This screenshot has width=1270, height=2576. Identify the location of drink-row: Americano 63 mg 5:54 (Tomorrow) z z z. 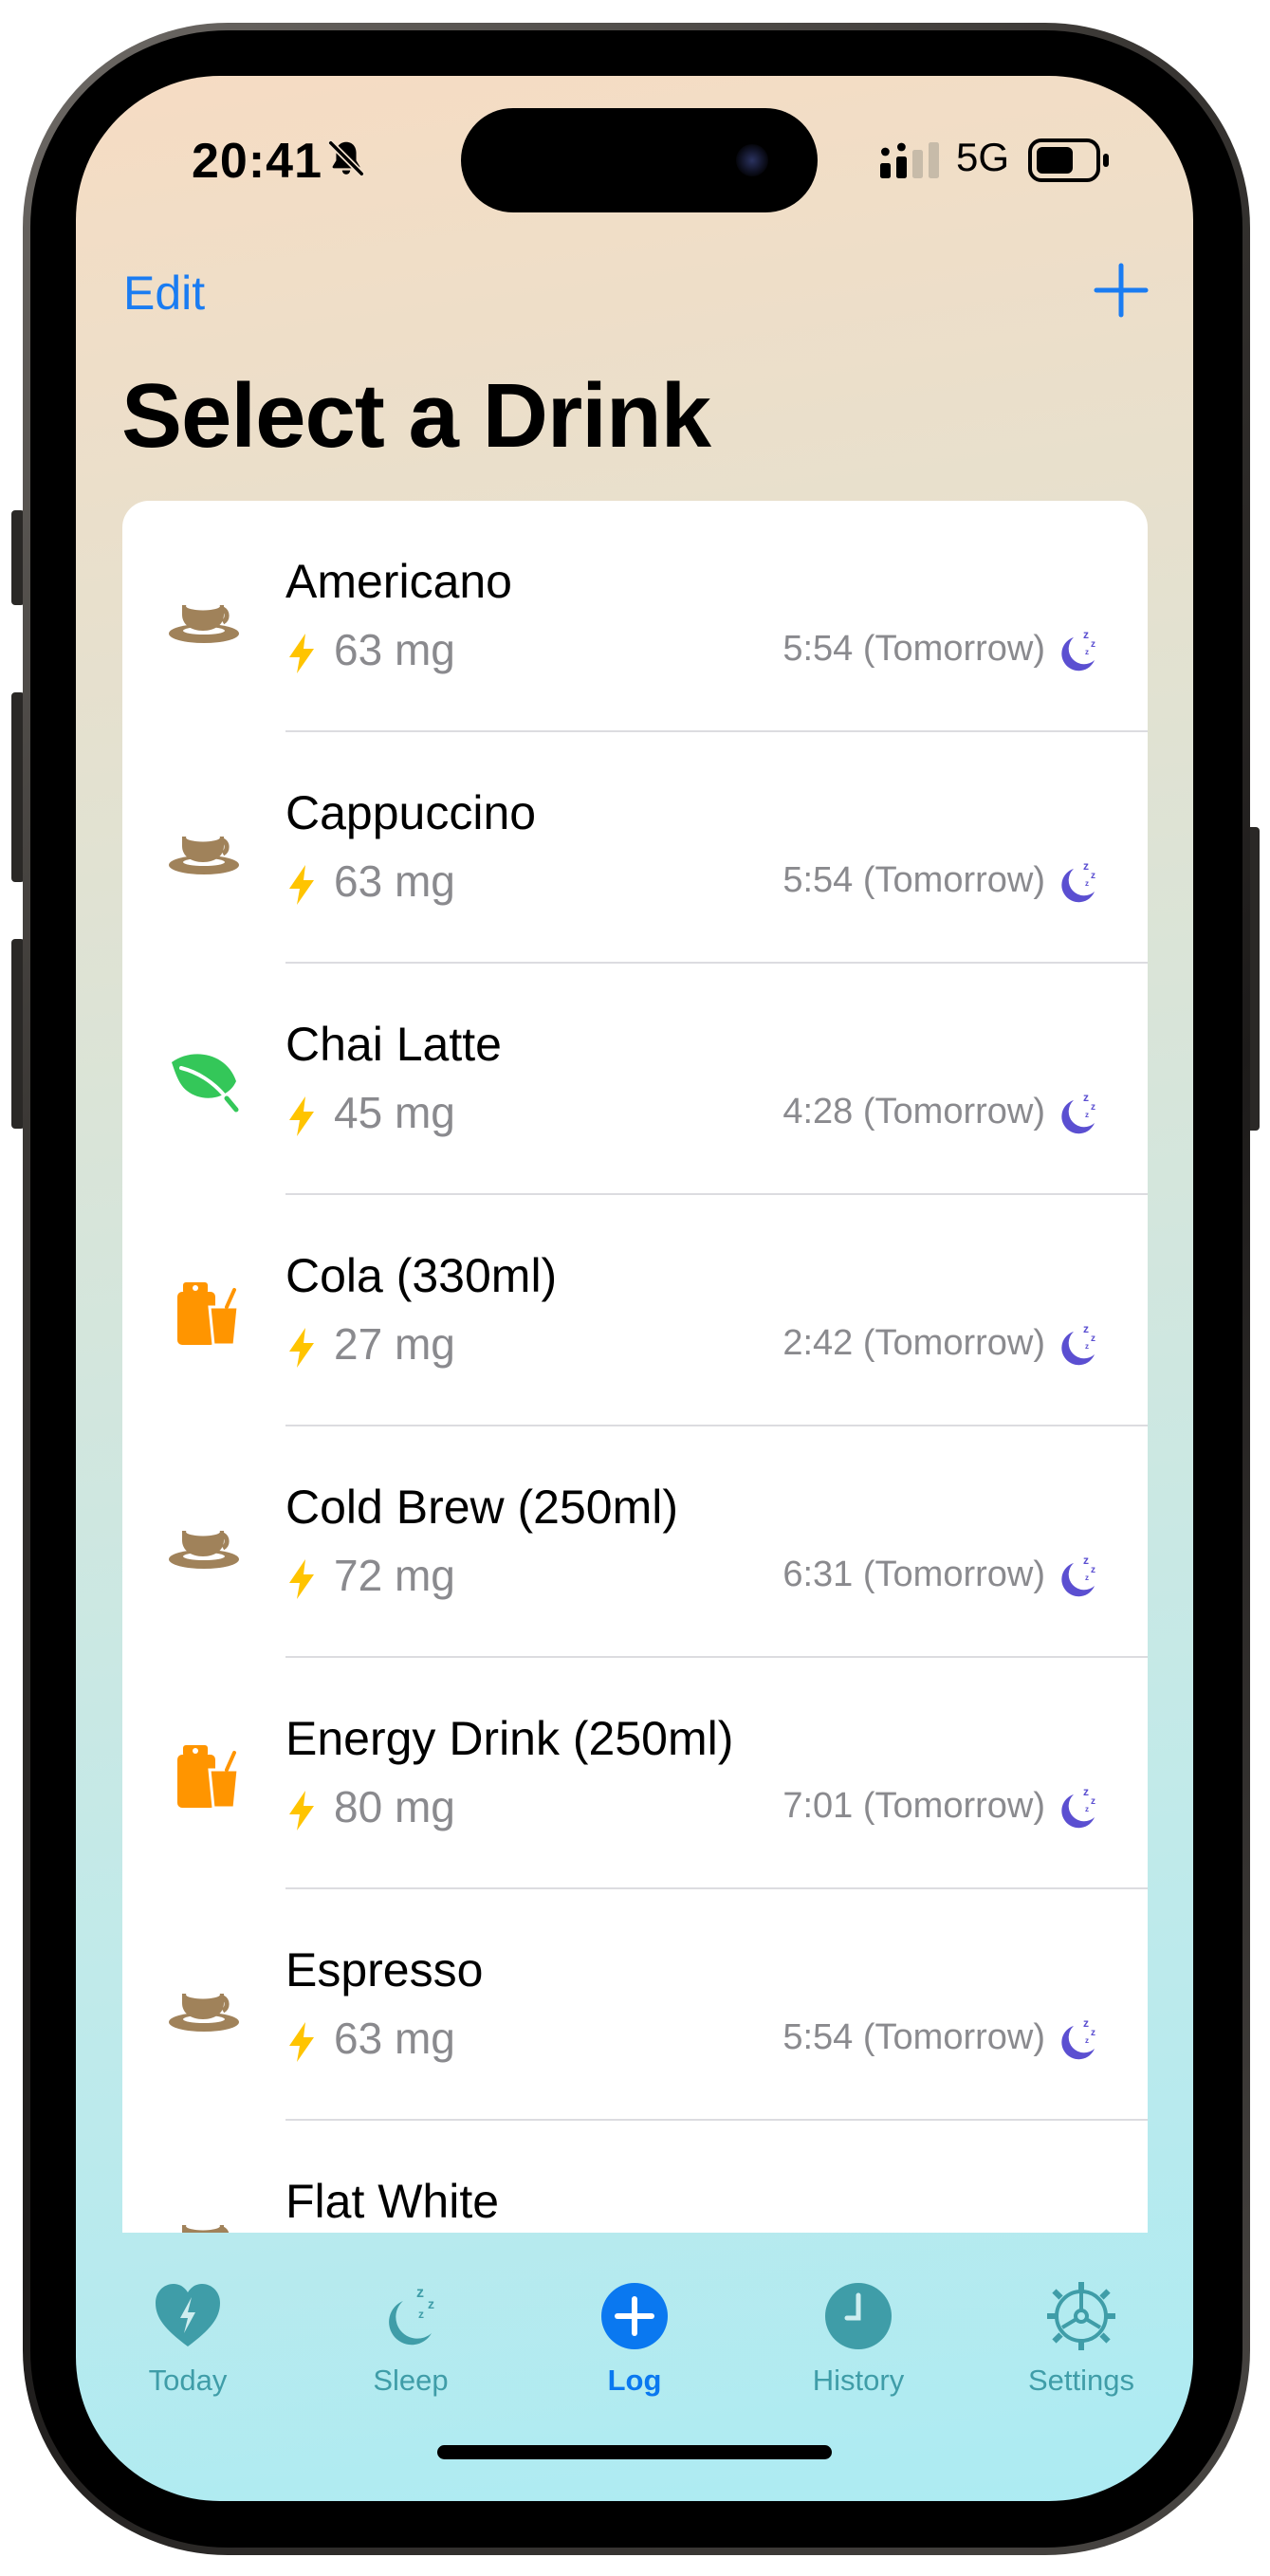
(635, 616).